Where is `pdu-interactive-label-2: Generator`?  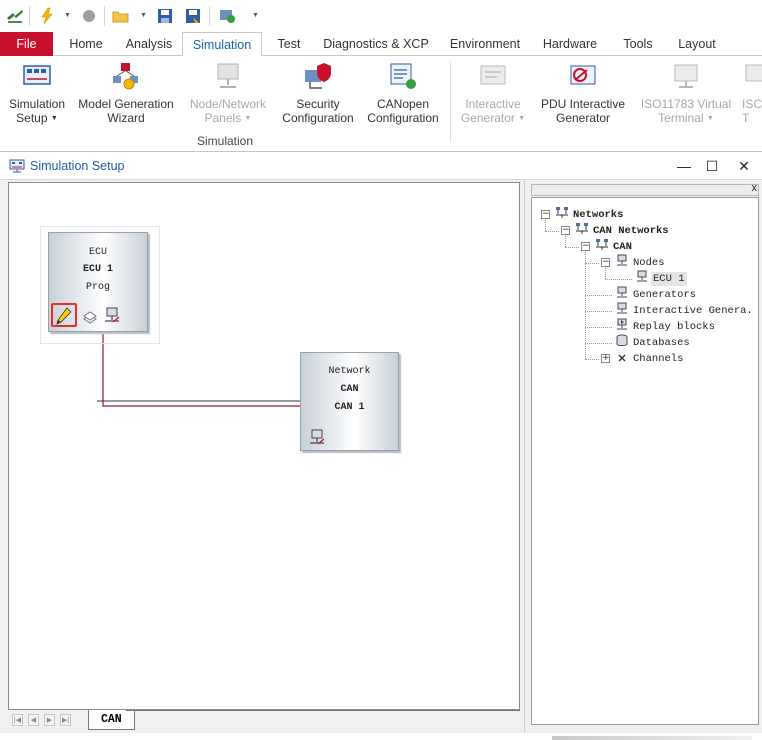 pdu-interactive-label-2: Generator is located at coordinates (583, 118).